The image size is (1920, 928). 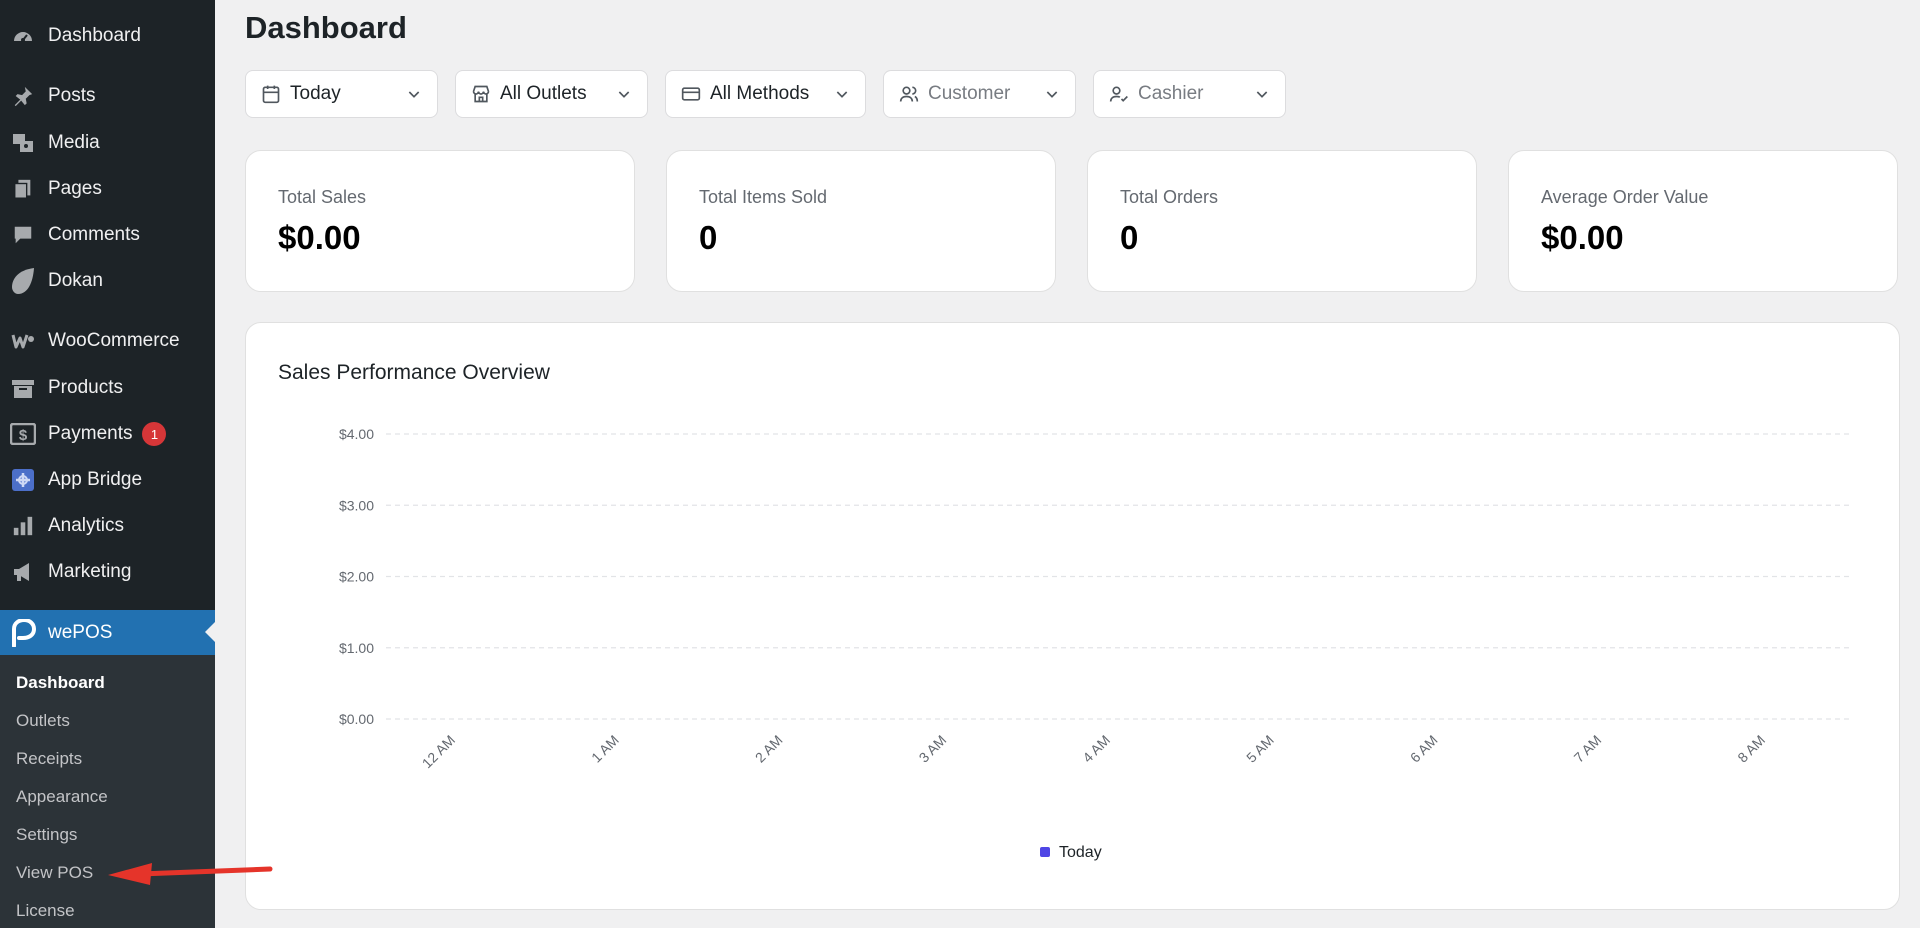 What do you see at coordinates (1260, 749) in the screenshot?
I see `x-tick-label: 5 AM` at bounding box center [1260, 749].